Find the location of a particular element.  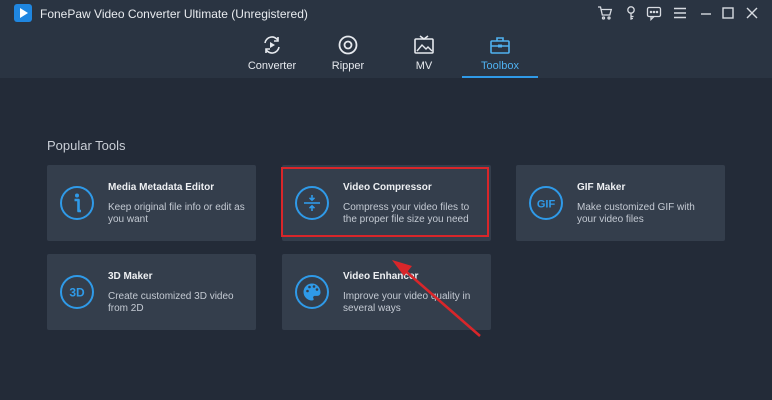

mv-icon is located at coordinates (424, 44).